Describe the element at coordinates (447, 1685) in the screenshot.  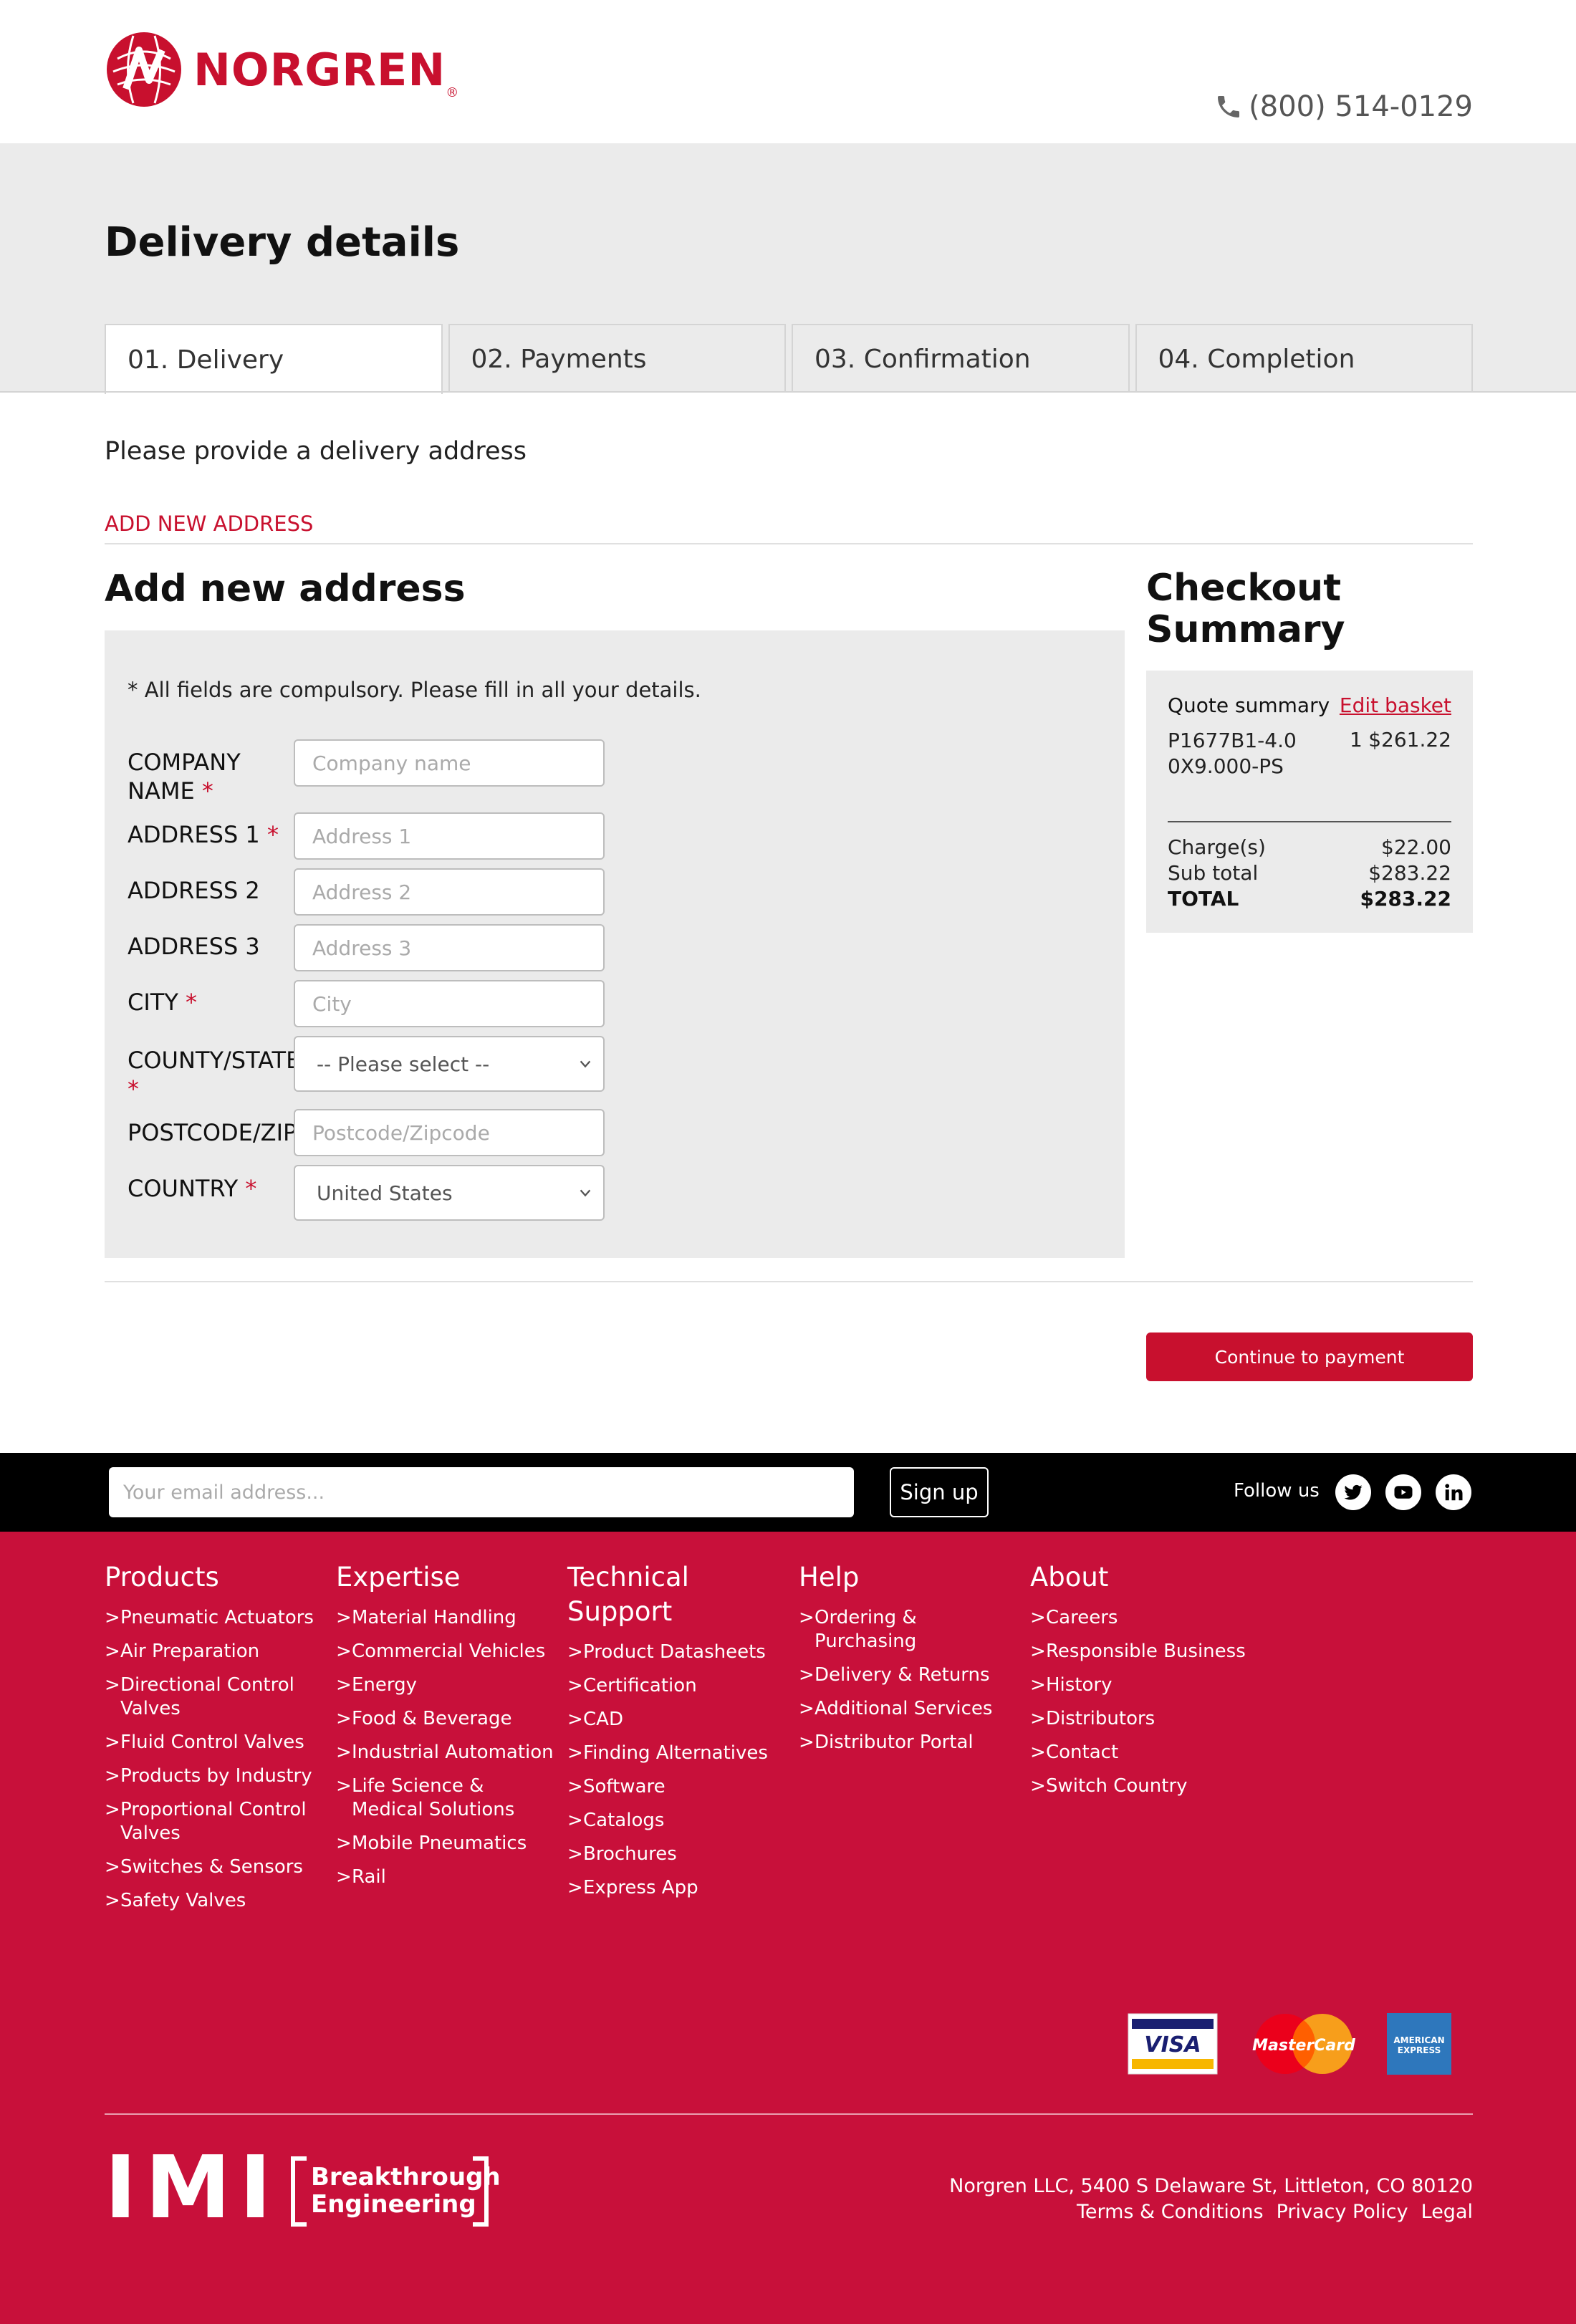
I see `footer-link: Energy` at that location.